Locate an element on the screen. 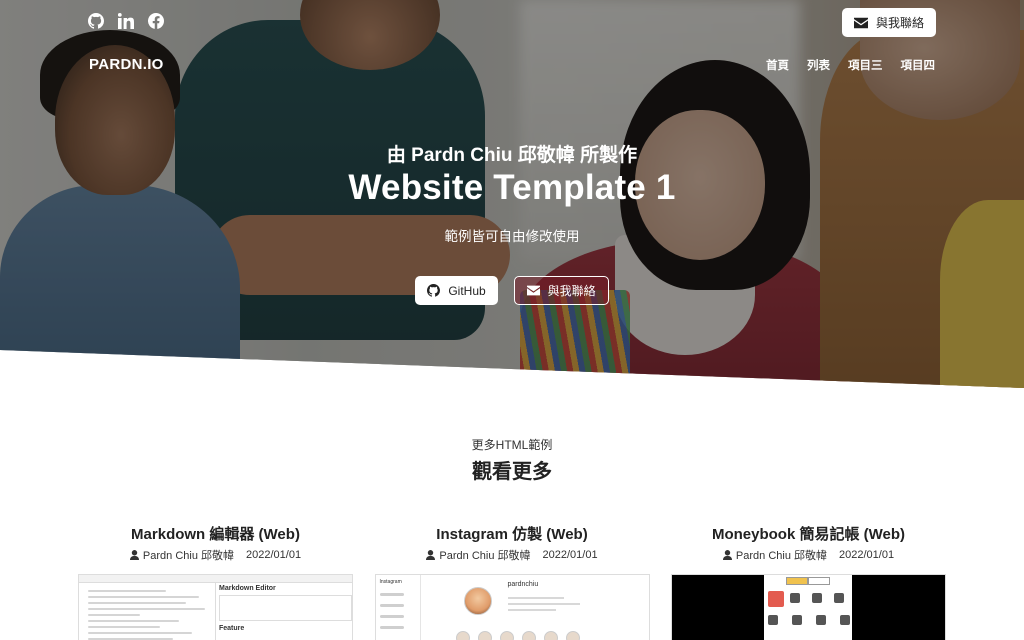 This screenshot has height=640, width=1024. hero-title: Website Template 1 is located at coordinates (512, 187).